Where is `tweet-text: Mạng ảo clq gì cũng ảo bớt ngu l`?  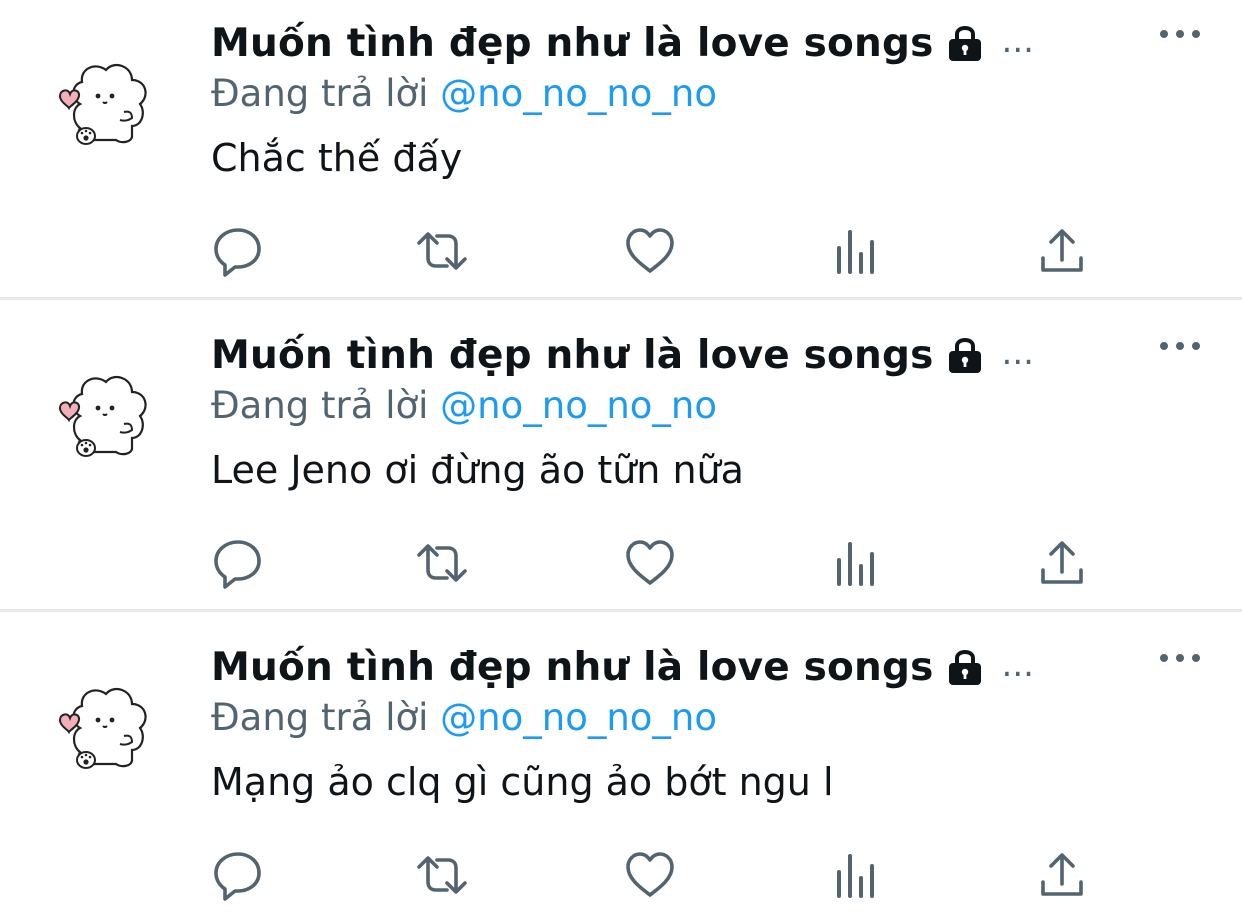 tweet-text: Mạng ảo clq gì cũng ảo bớt ngu l is located at coordinates (522, 782).